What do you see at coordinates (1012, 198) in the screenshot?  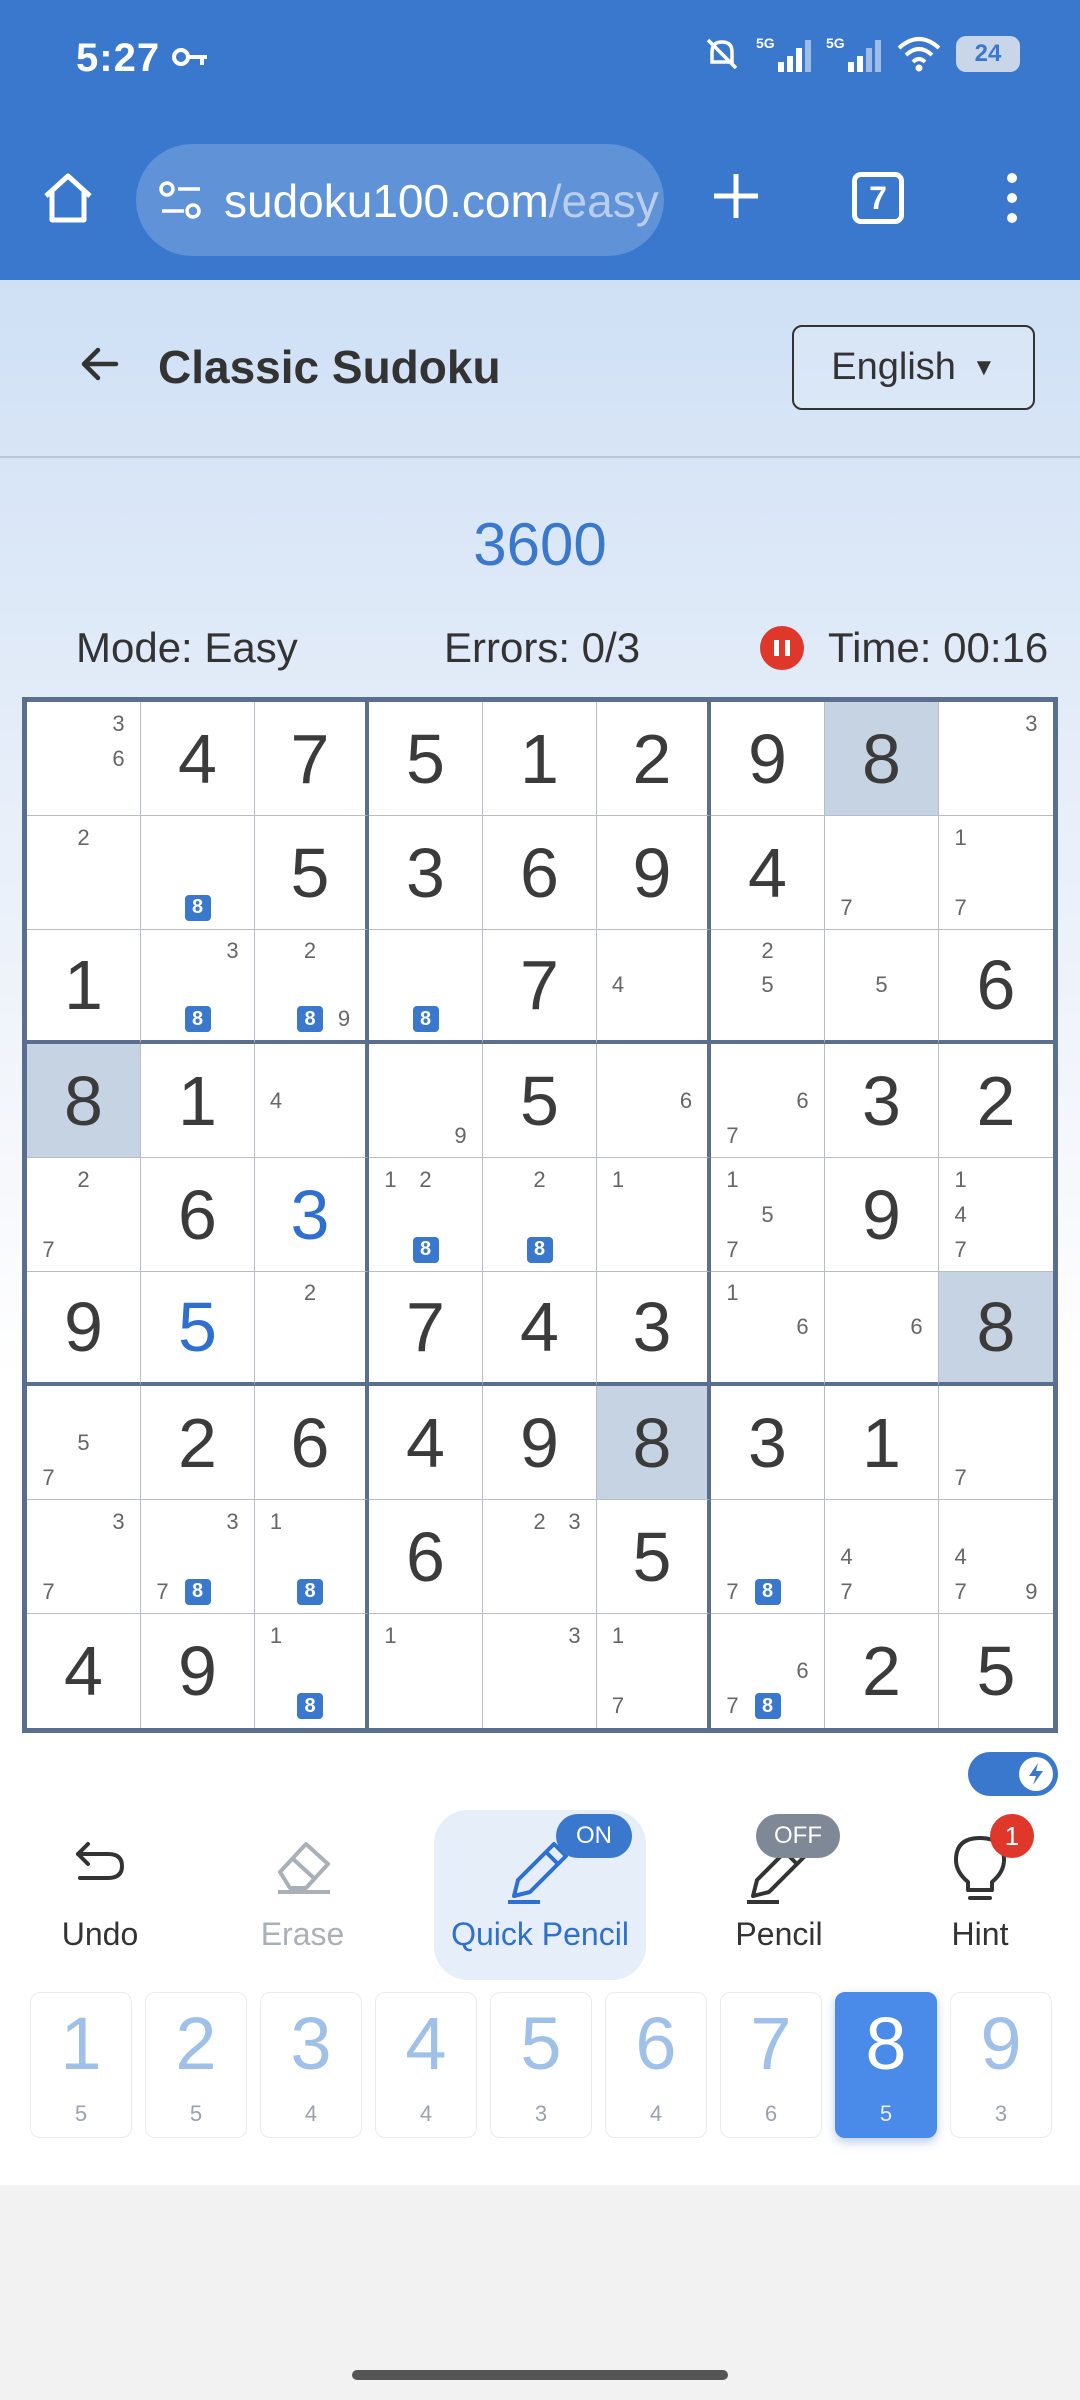 I see `more-menu-icon` at bounding box center [1012, 198].